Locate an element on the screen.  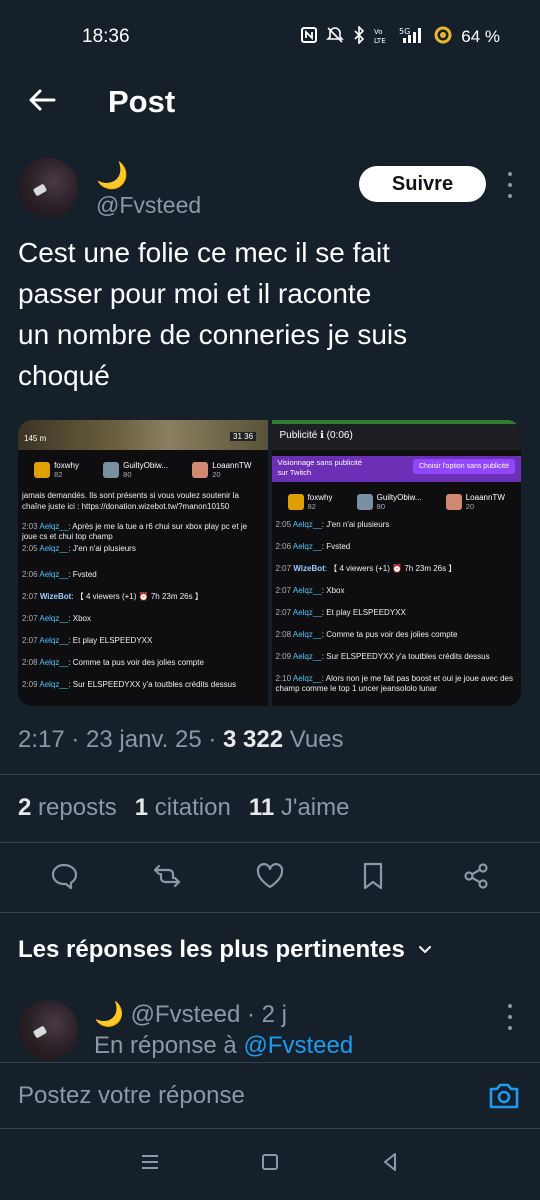
hud-distance: 145 m is located at coordinates (35, 438).